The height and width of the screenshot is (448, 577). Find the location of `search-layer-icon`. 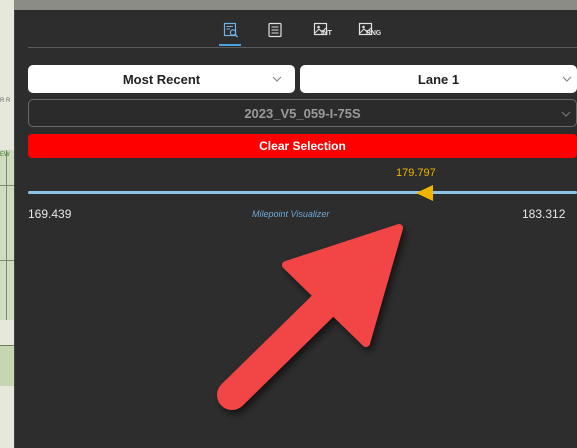

search-layer-icon is located at coordinates (230, 30).